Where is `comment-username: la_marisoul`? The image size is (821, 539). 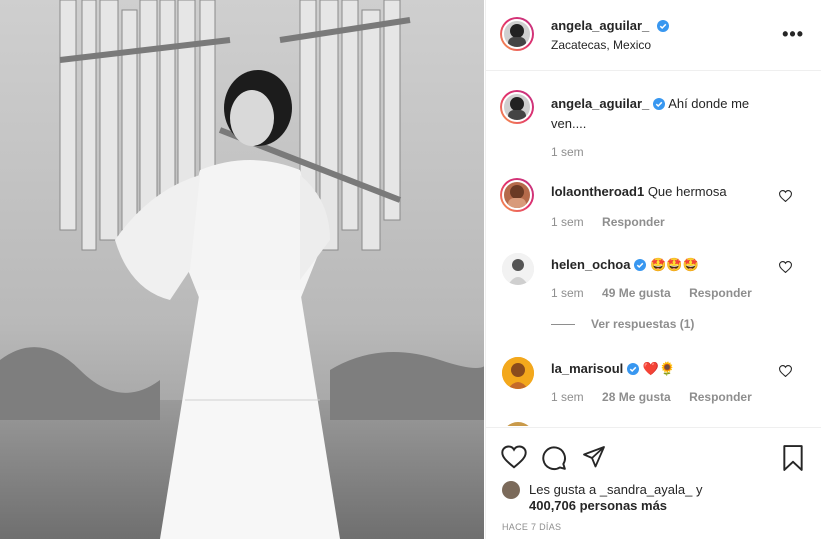 comment-username: la_marisoul is located at coordinates (587, 368).